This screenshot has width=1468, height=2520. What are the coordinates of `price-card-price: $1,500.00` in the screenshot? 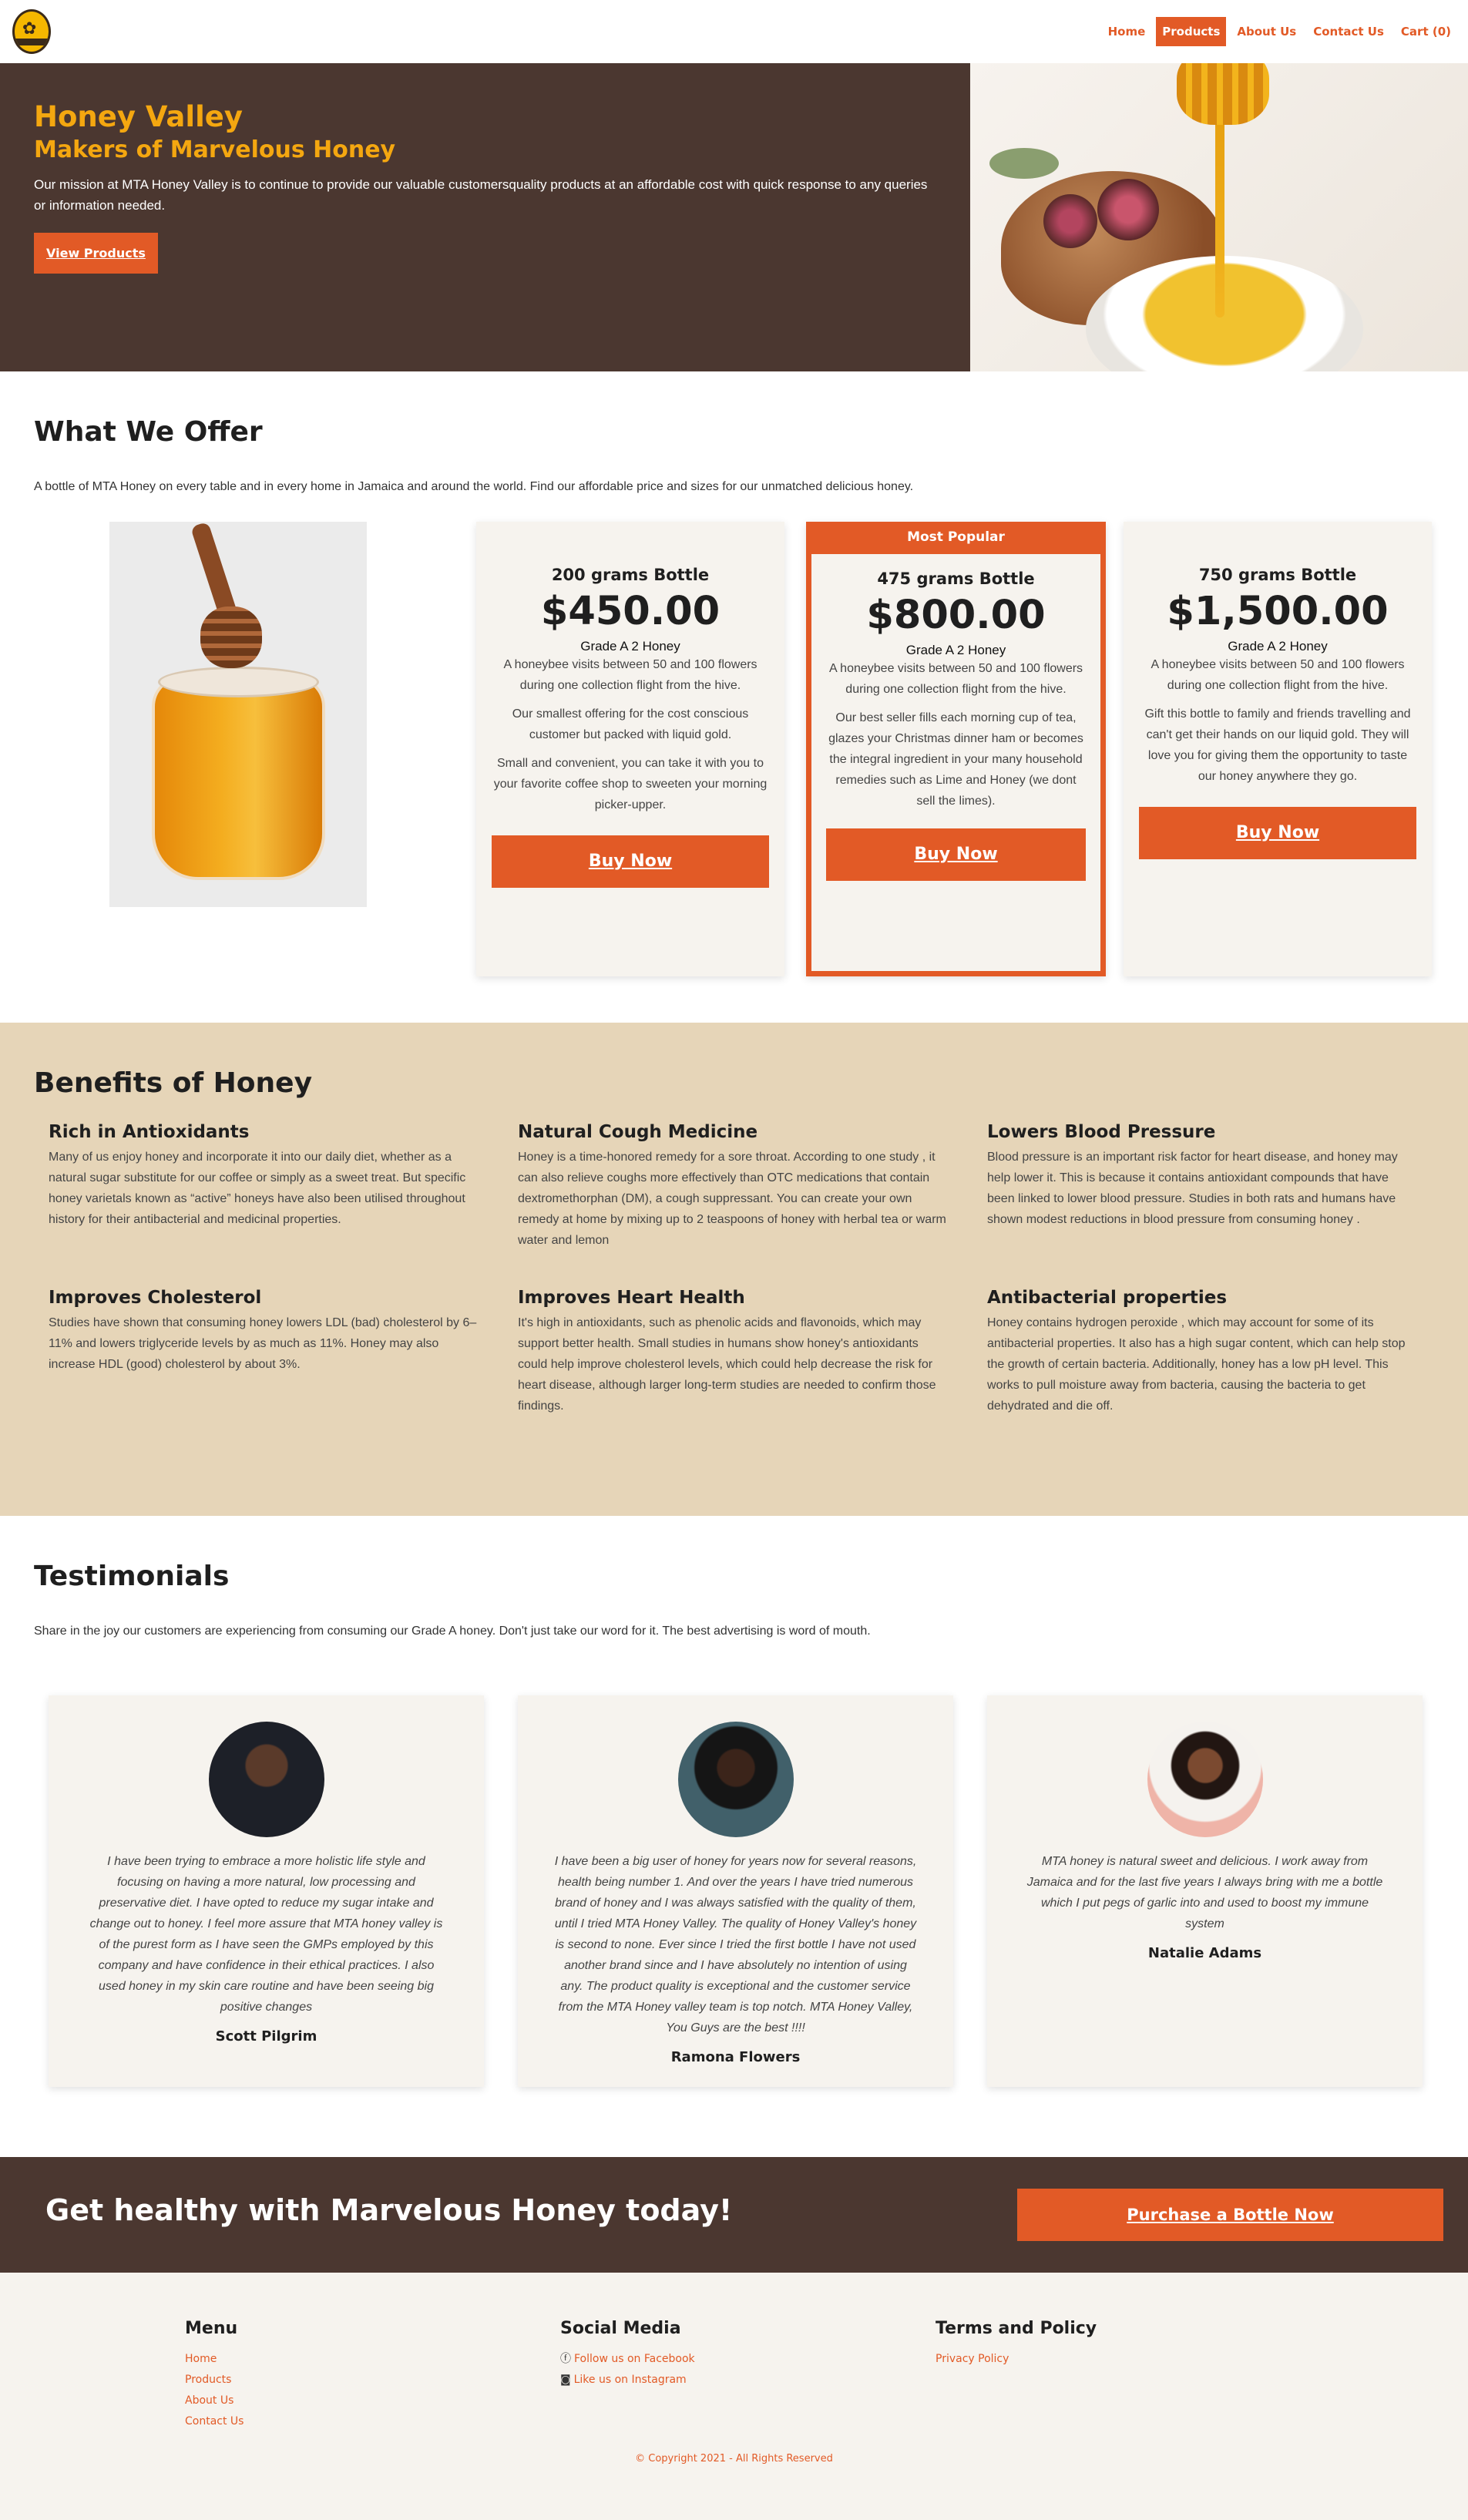 It's located at (1278, 612).